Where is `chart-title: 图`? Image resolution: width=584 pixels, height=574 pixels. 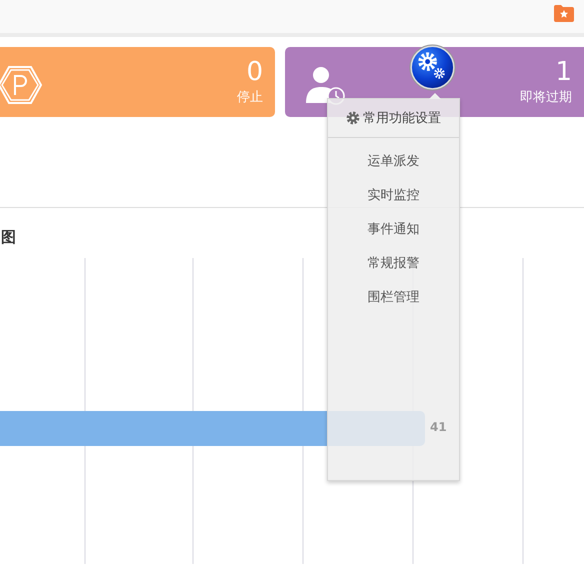
chart-title: 图 is located at coordinates (8, 237).